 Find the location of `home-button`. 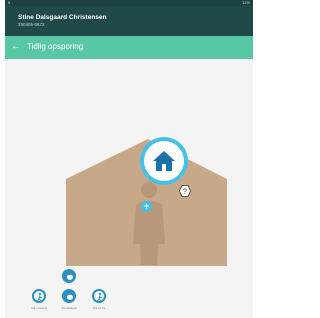

home-button is located at coordinates (164, 161).